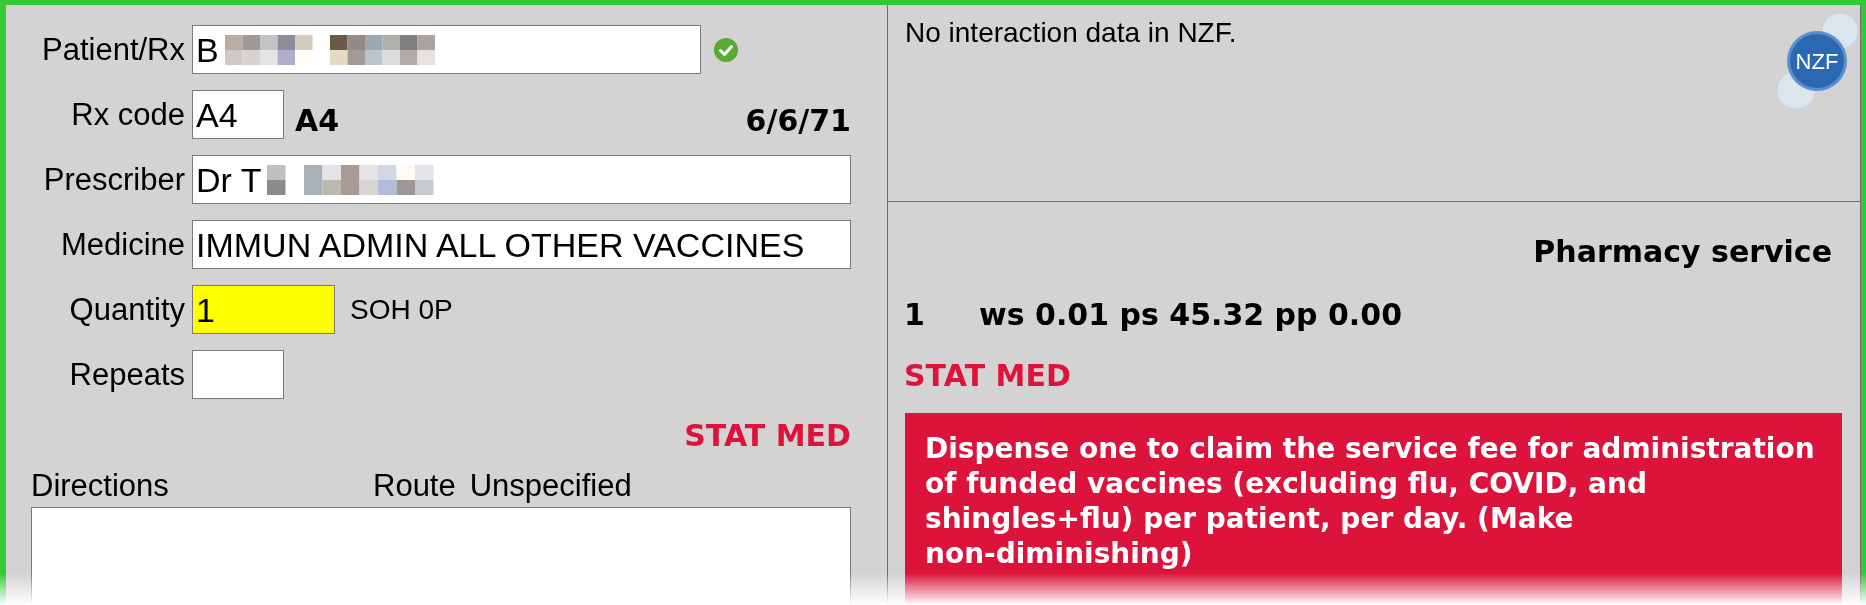 The width and height of the screenshot is (1866, 605). What do you see at coordinates (446, 49) in the screenshot?
I see `patient-rx-field: B` at bounding box center [446, 49].